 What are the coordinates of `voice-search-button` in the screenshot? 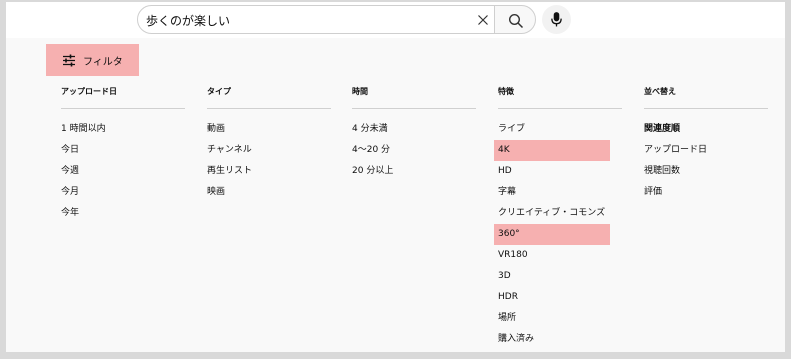 It's located at (556, 19).